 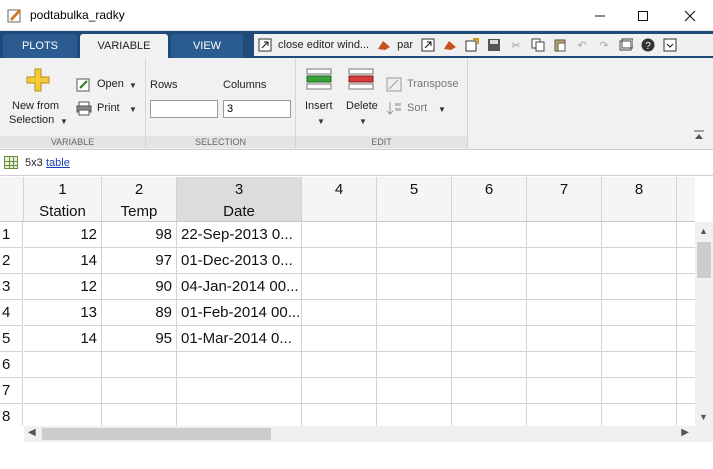 What do you see at coordinates (685, 432) in the screenshot?
I see `scroll-right-icon: ▶` at bounding box center [685, 432].